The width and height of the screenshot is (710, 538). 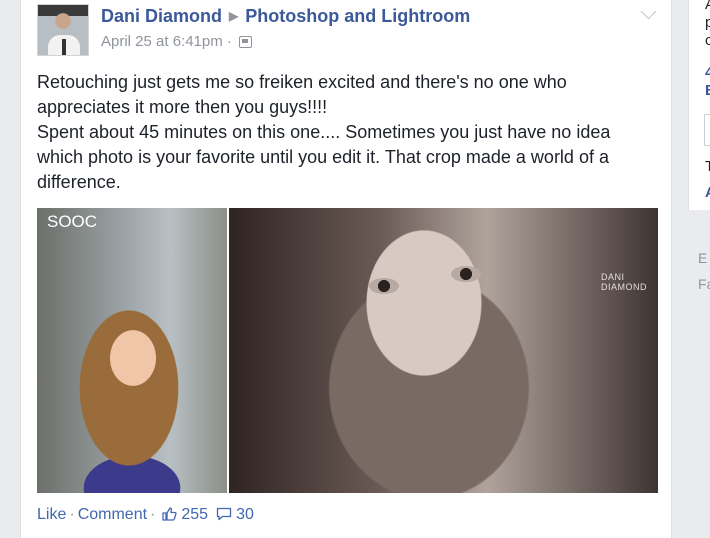 What do you see at coordinates (161, 16) in the screenshot?
I see `author-name-link: Dani Diamond` at bounding box center [161, 16].